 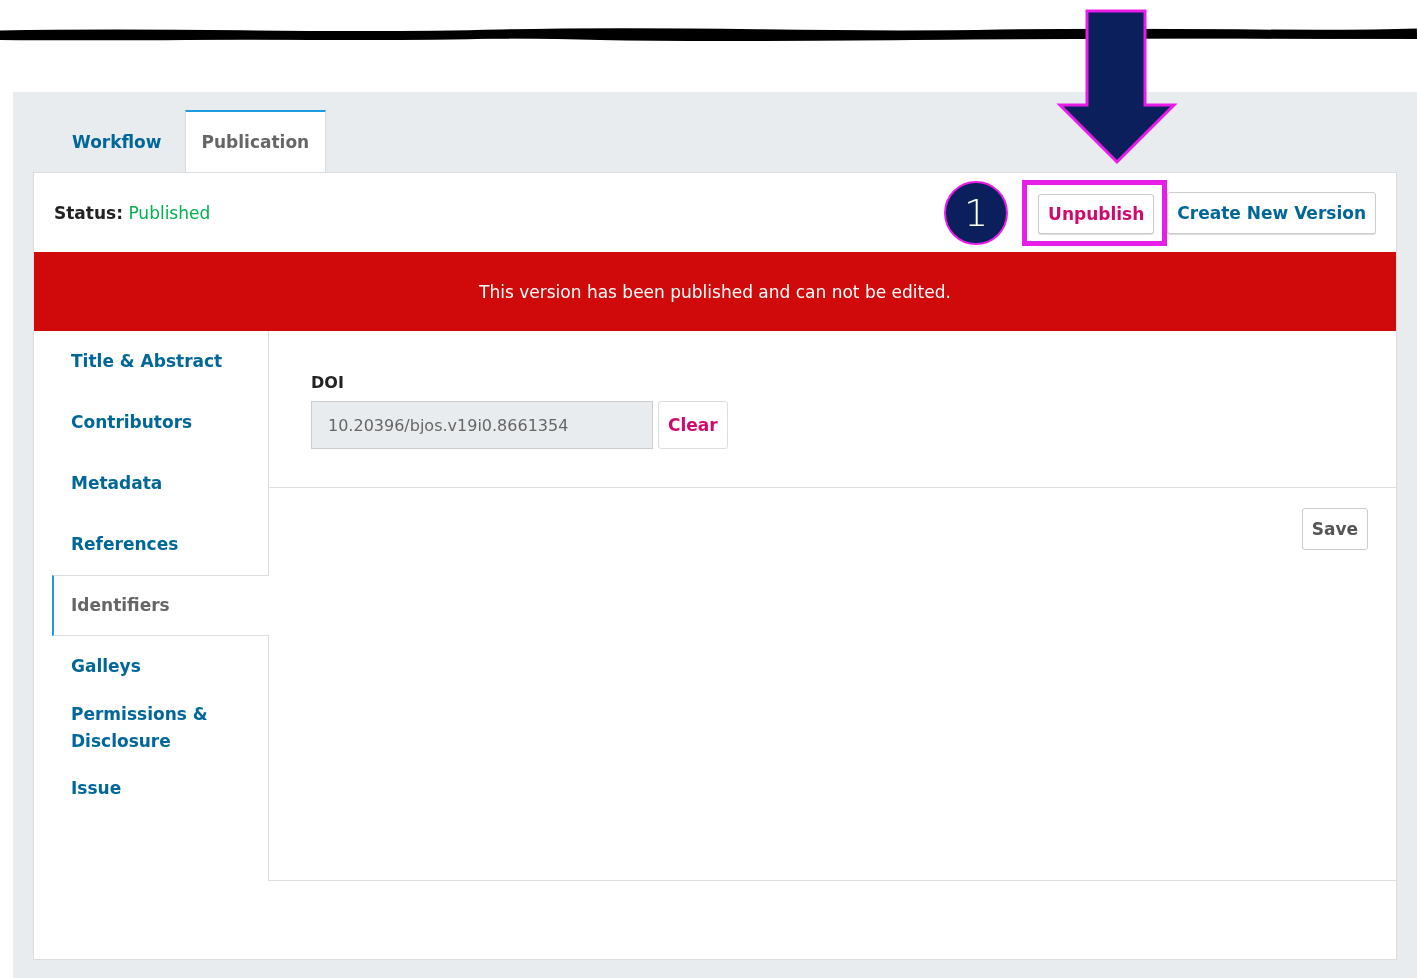 I want to click on sidebar-item: Identifiers, so click(x=160, y=605).